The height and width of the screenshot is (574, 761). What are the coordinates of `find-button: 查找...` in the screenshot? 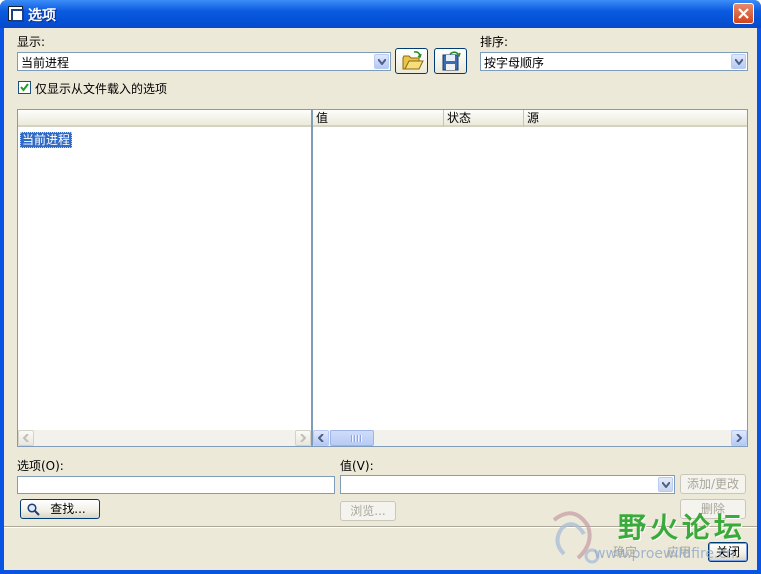 It's located at (60, 509).